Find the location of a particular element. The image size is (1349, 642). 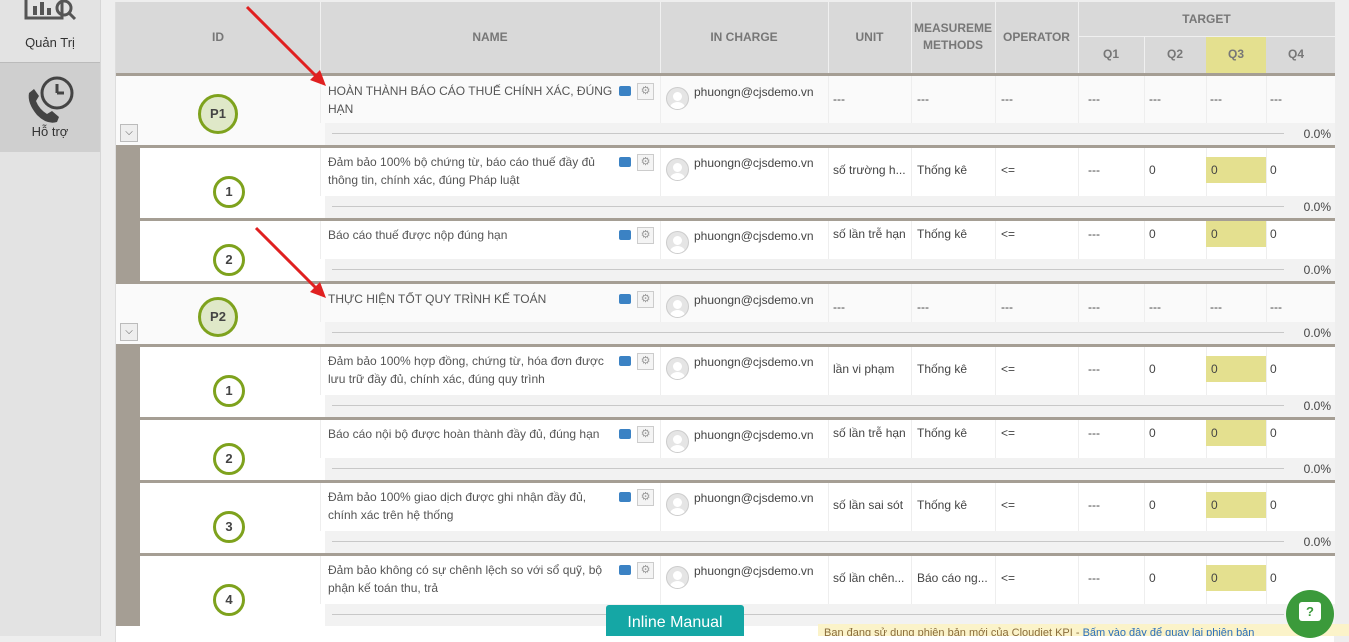

col-header-q2: Q2 is located at coordinates (1175, 54).